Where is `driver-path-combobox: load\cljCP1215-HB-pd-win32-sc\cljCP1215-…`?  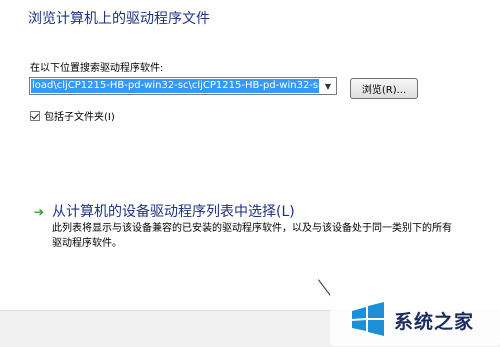
driver-path-combobox: load\cljCP1215-HB-pd-win32-sc\cljCP1215-… is located at coordinates (183, 86).